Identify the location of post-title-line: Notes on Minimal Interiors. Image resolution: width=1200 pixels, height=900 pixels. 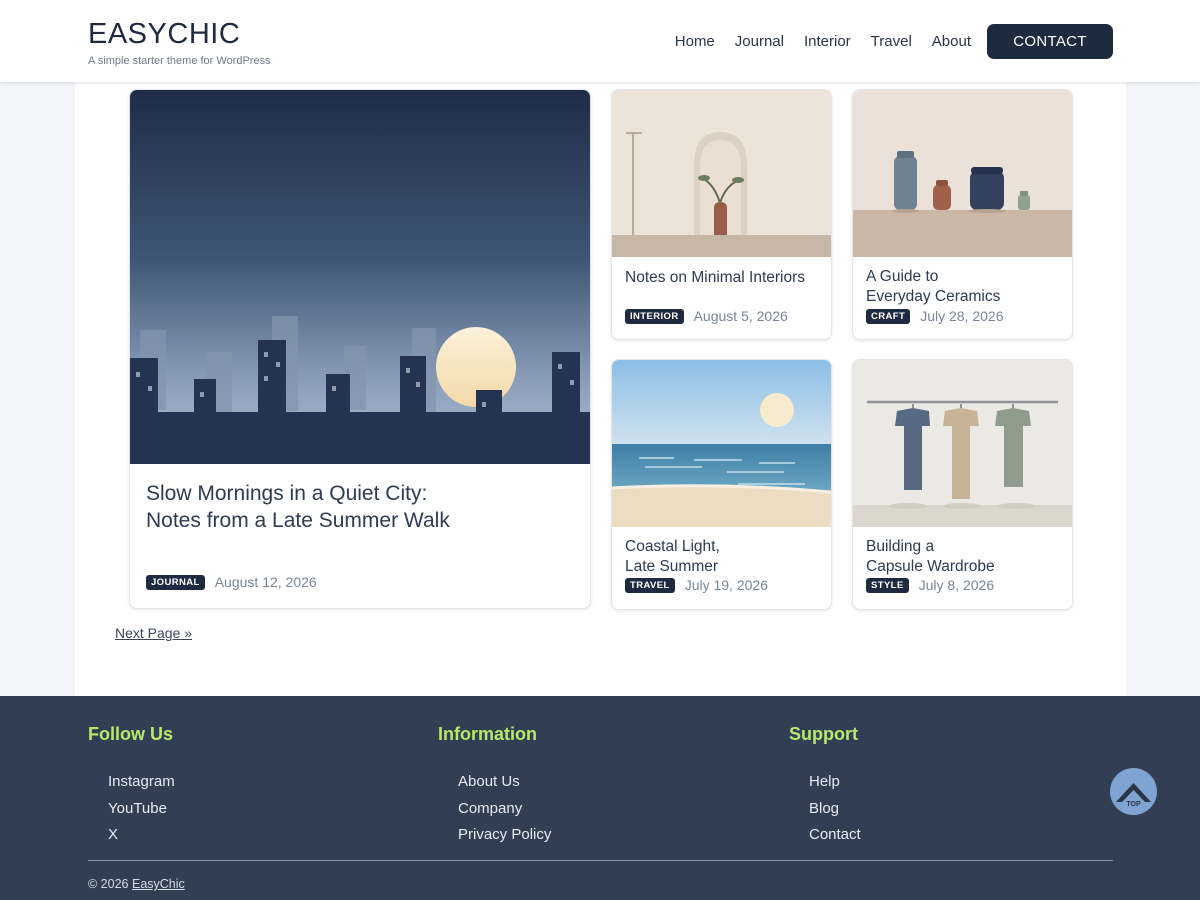
(715, 277).